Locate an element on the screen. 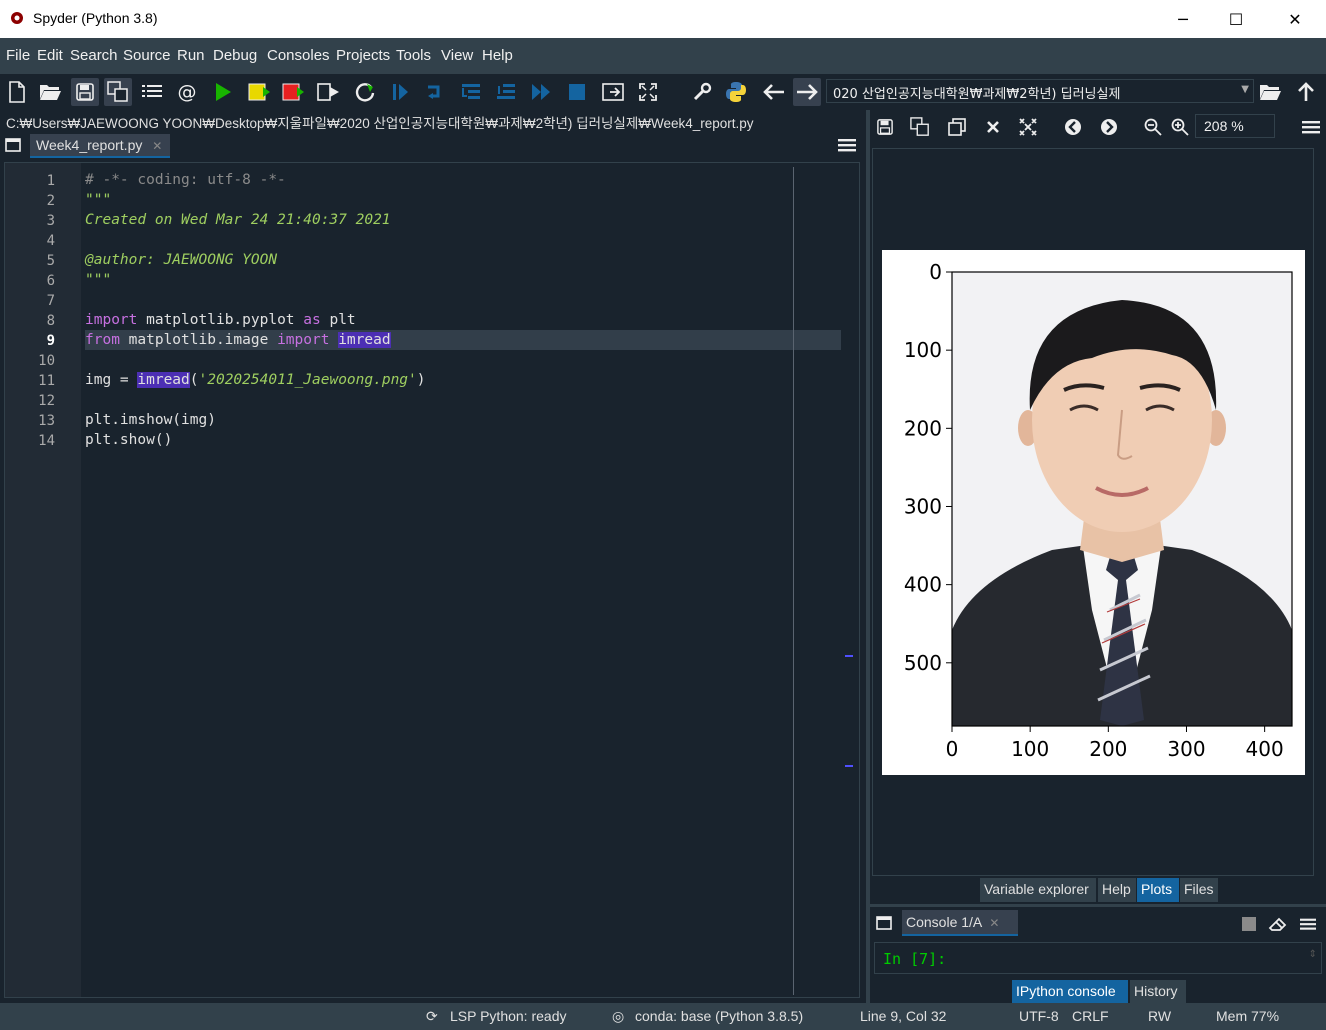 This screenshot has width=1326, height=1030. tab-files: Files is located at coordinates (1199, 890).